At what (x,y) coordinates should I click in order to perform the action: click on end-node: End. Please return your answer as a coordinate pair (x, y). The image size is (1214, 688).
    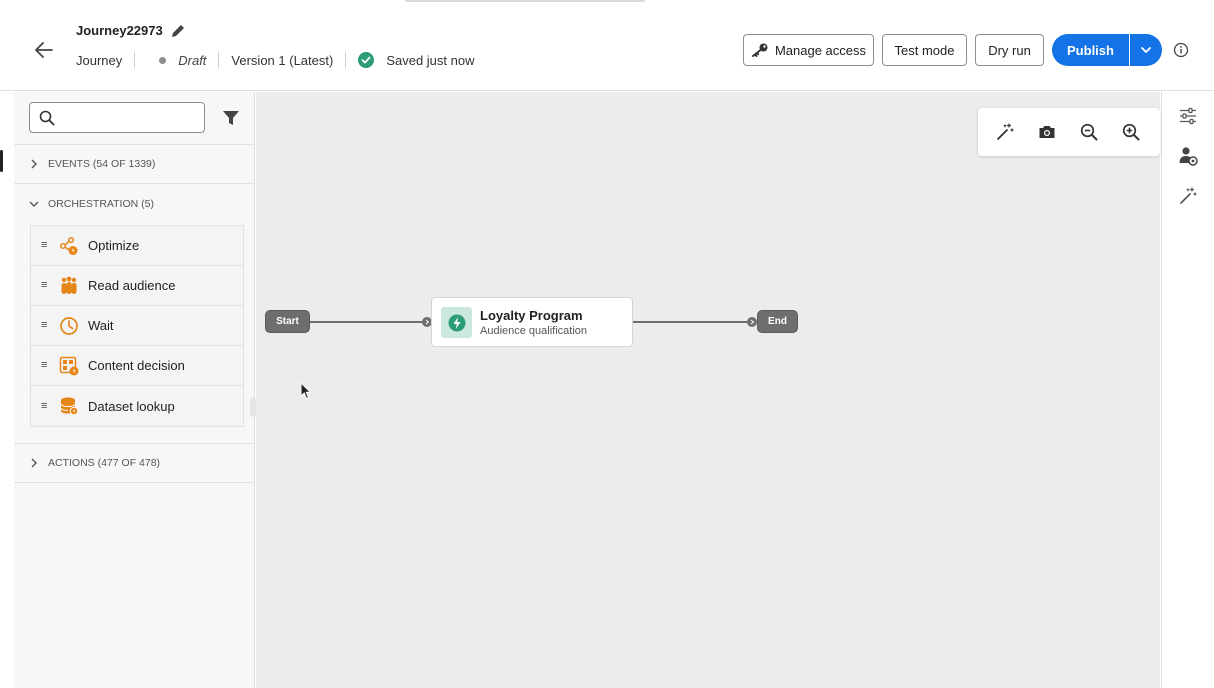
    Looking at the image, I should click on (777, 321).